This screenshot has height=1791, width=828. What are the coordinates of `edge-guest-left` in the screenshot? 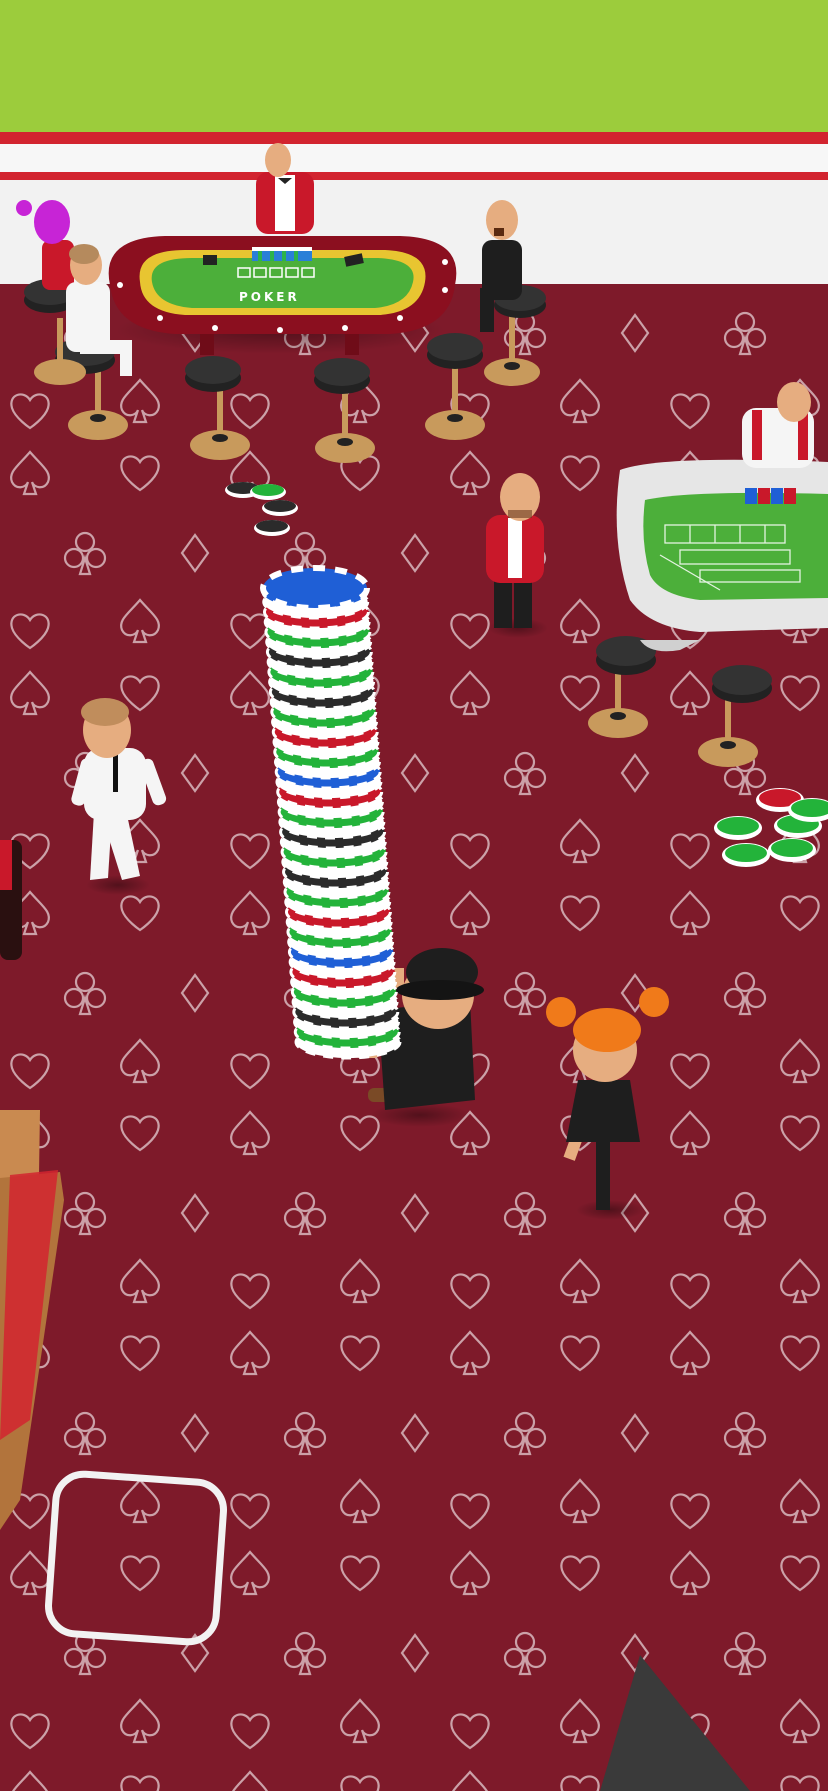 It's located at (11, 900).